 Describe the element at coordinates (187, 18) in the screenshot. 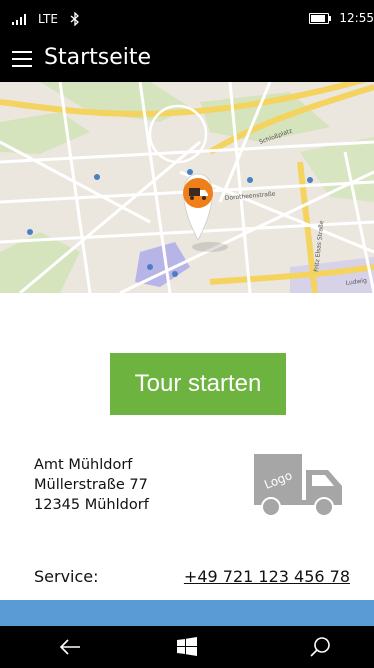

I see `status-bar: LTE 12:55` at that location.